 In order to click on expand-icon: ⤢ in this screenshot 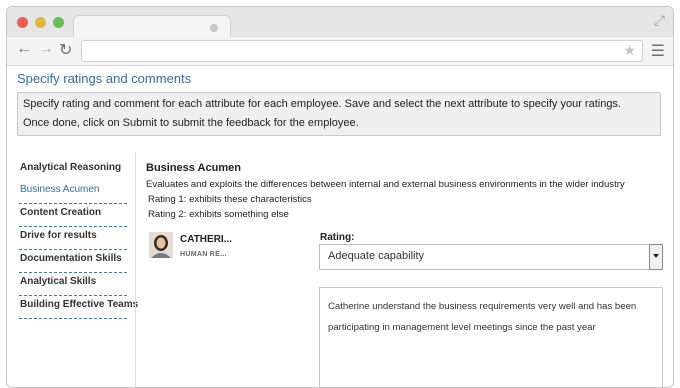, I will do `click(659, 20)`.